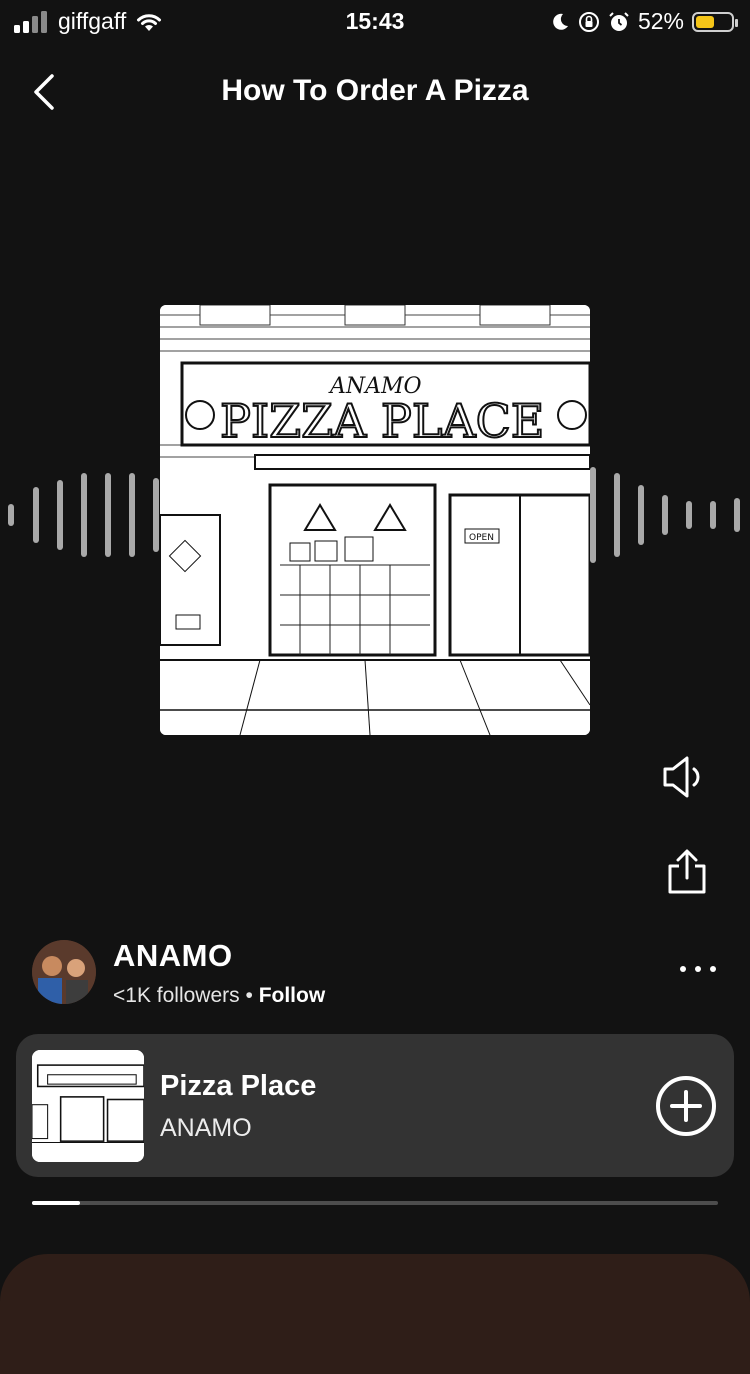  I want to click on alarm-icon, so click(619, 21).